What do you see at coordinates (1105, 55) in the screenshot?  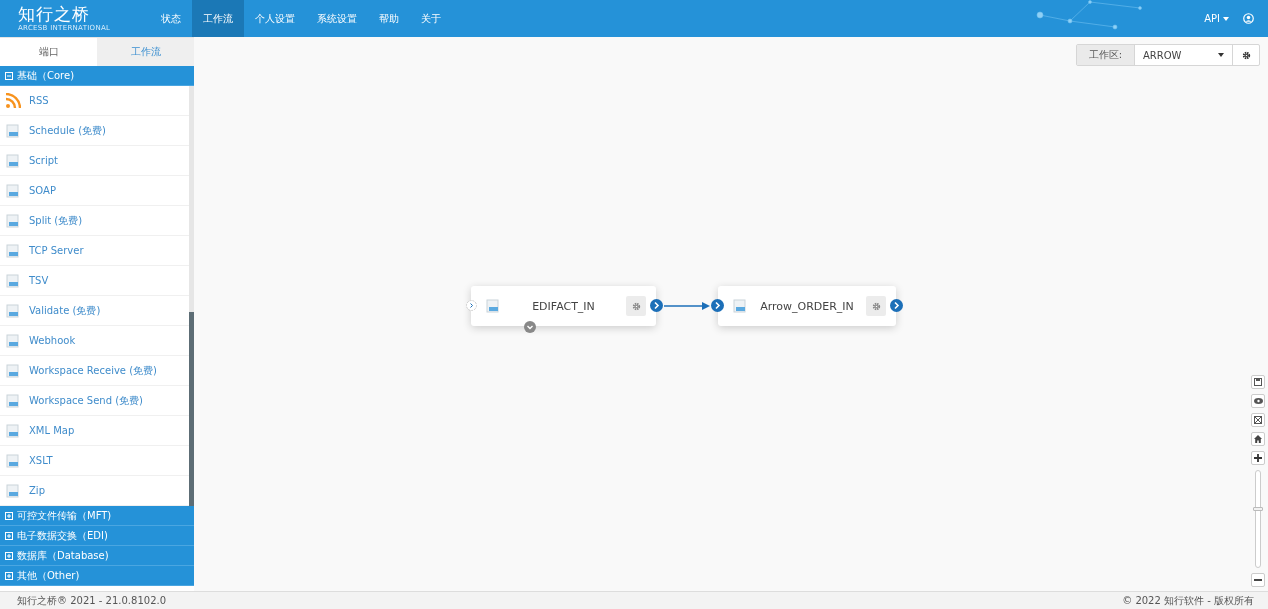 I see `workspace-label: 工作区:` at bounding box center [1105, 55].